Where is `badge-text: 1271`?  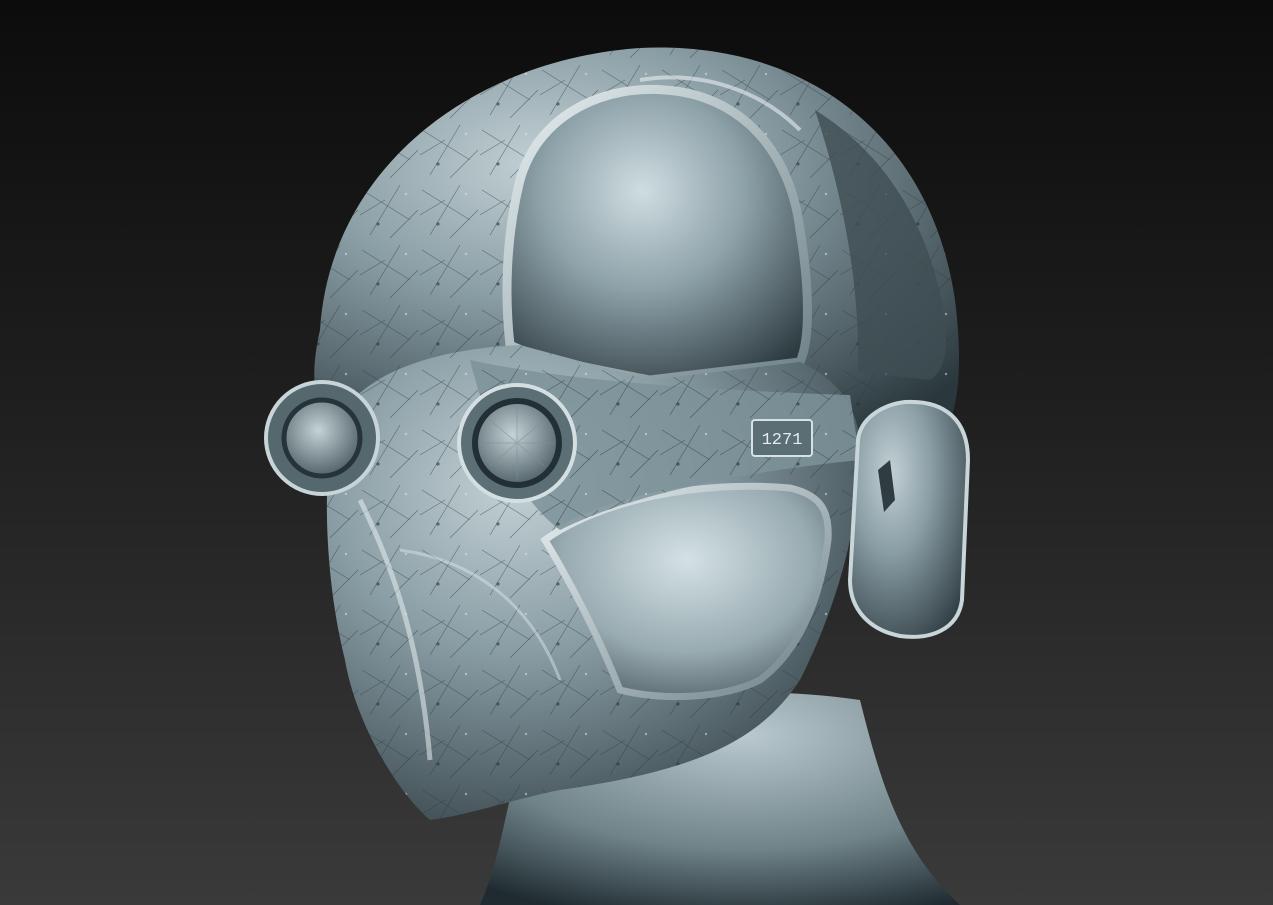
badge-text: 1271 is located at coordinates (782, 440).